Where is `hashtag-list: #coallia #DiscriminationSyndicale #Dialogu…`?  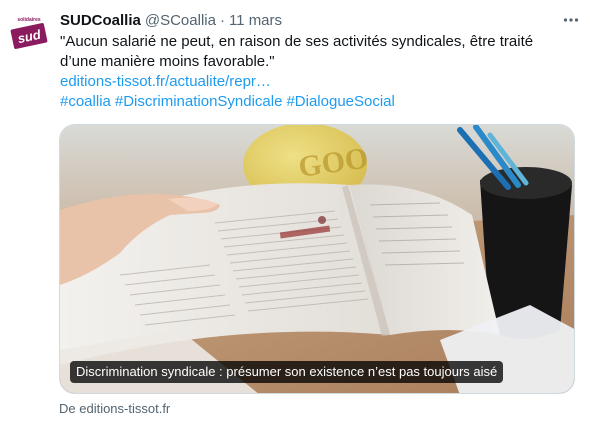 hashtag-list: #coallia #DiscriminationSyndicale #Dialogu… is located at coordinates (310, 102).